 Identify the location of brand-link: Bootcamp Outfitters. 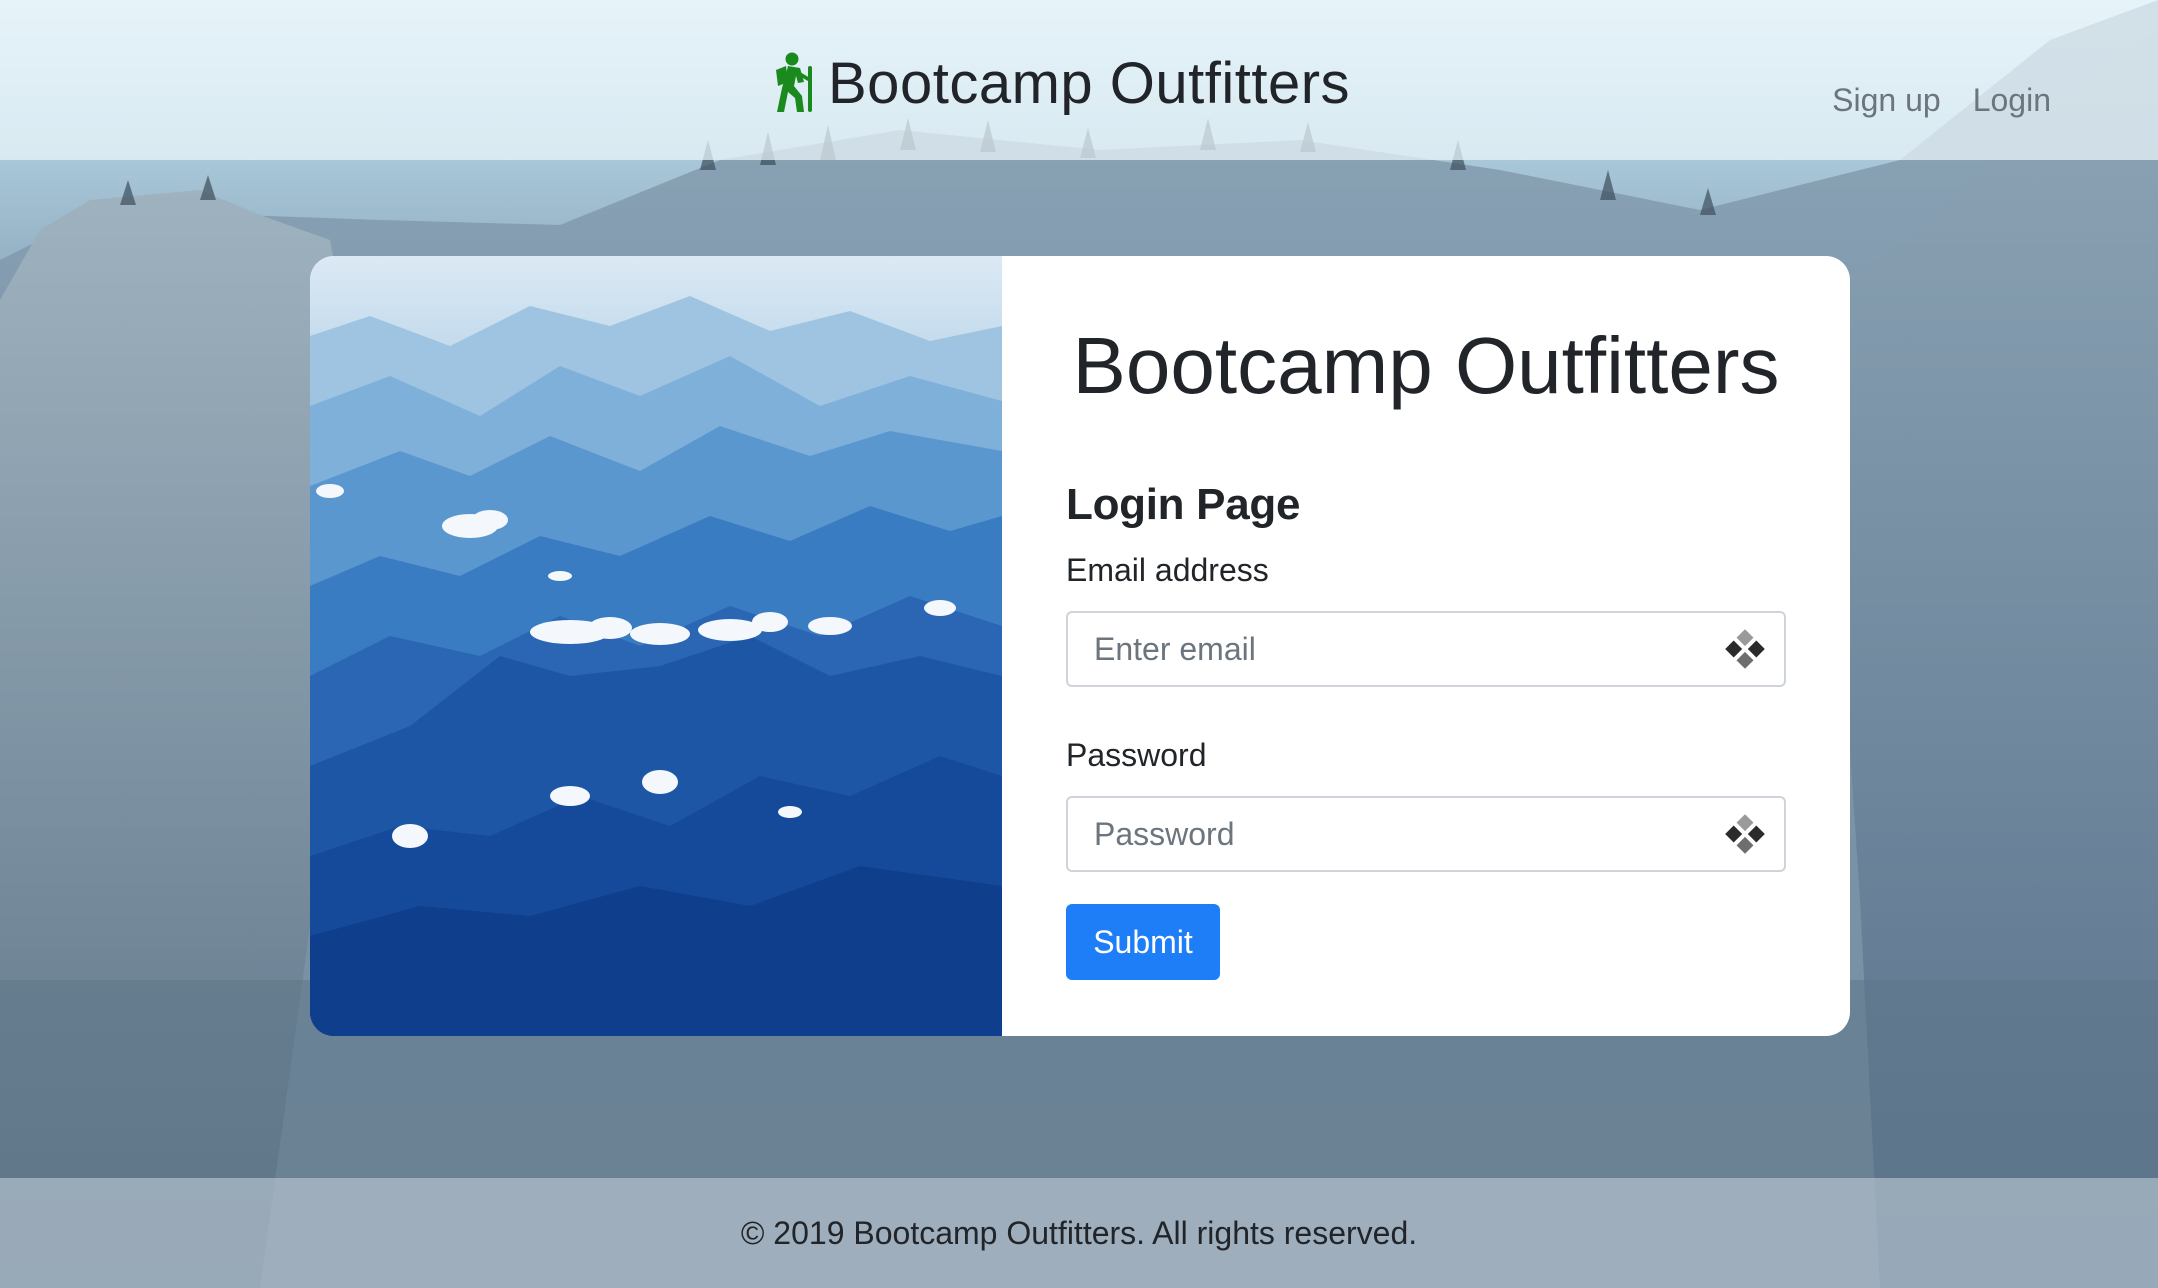
(1059, 83).